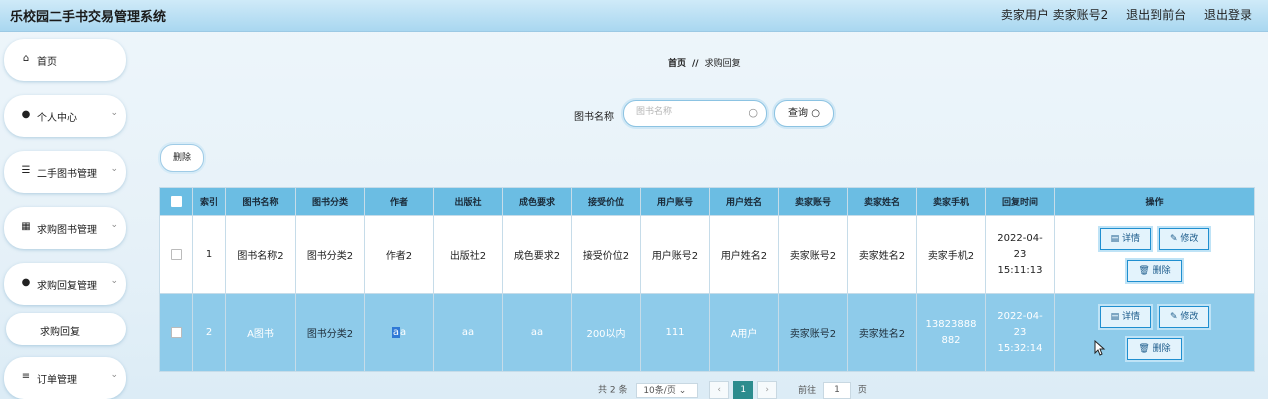 This screenshot has width=1268, height=399. What do you see at coordinates (537, 201) in the screenshot?
I see `column-header: 成色要求` at bounding box center [537, 201].